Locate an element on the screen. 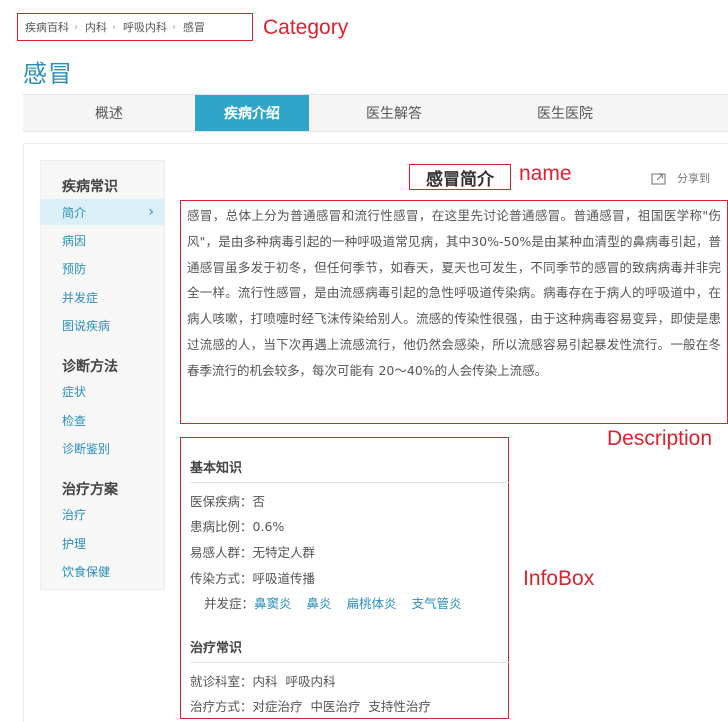  info-label: 医保疾病： is located at coordinates (221, 501).